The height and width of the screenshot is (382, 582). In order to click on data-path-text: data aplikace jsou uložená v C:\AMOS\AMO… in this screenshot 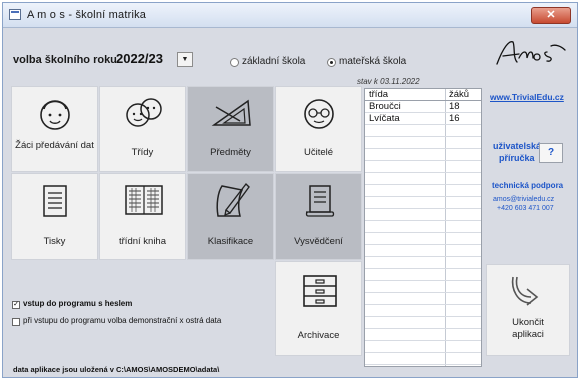, I will do `click(116, 369)`.